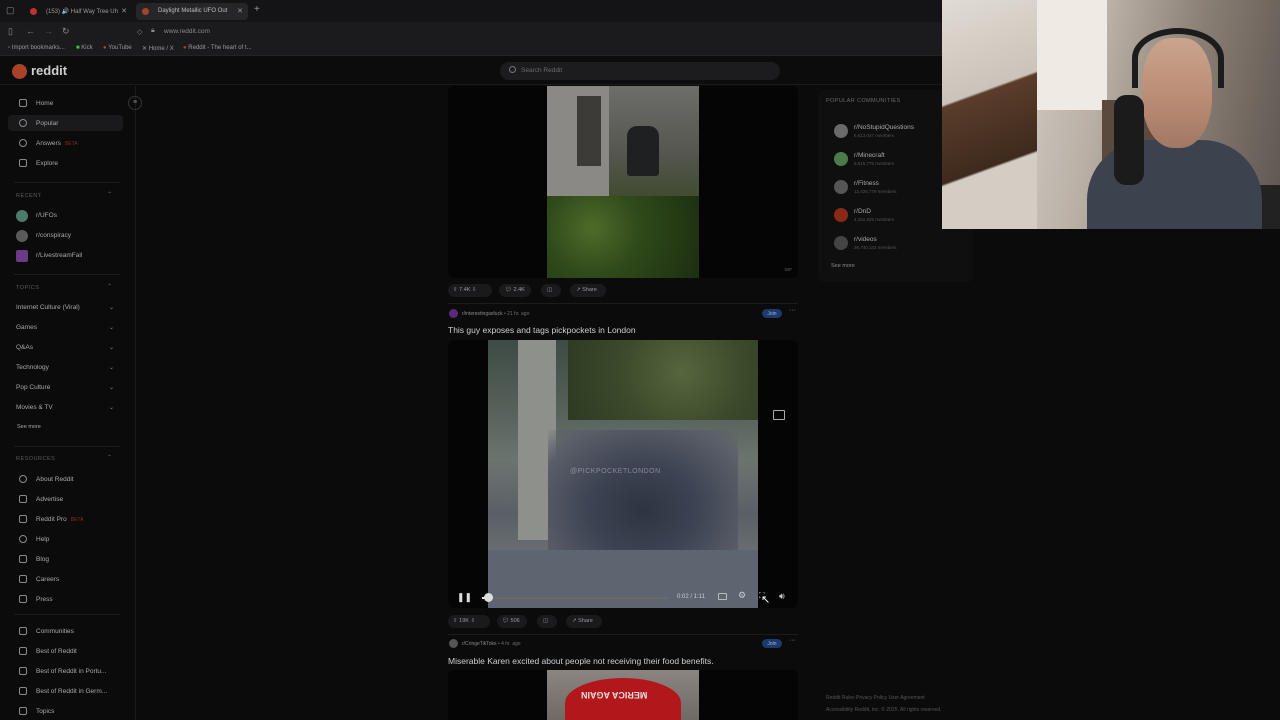  I want to click on community-nostupidquestions: r/NoStupidQuestions, so click(884, 127).